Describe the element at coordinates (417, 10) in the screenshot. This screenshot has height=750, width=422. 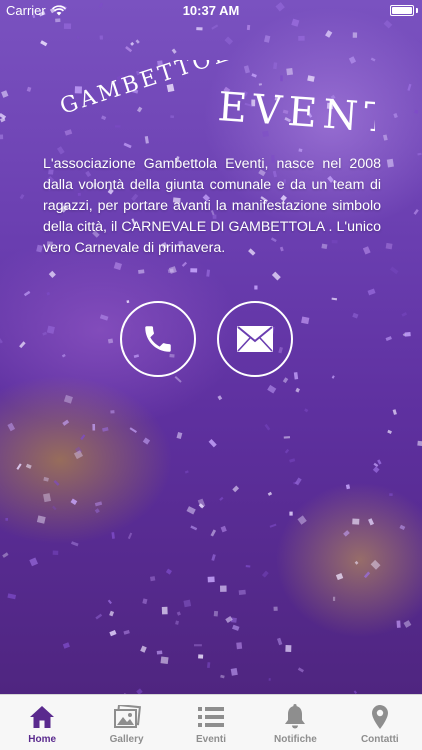
I see `battery-tip` at that location.